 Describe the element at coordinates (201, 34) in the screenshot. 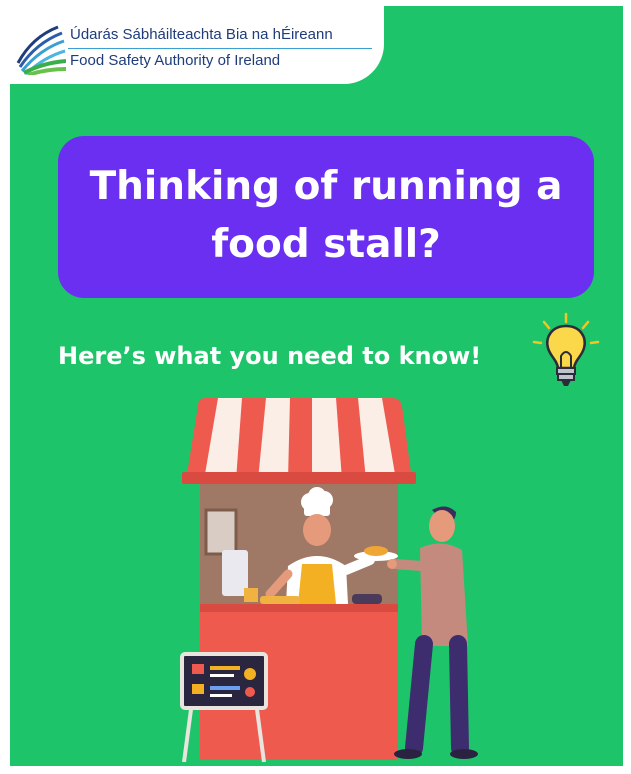

I see `logo-name-irish: Údarás Sábháilteachta Bia na hÉireann` at that location.